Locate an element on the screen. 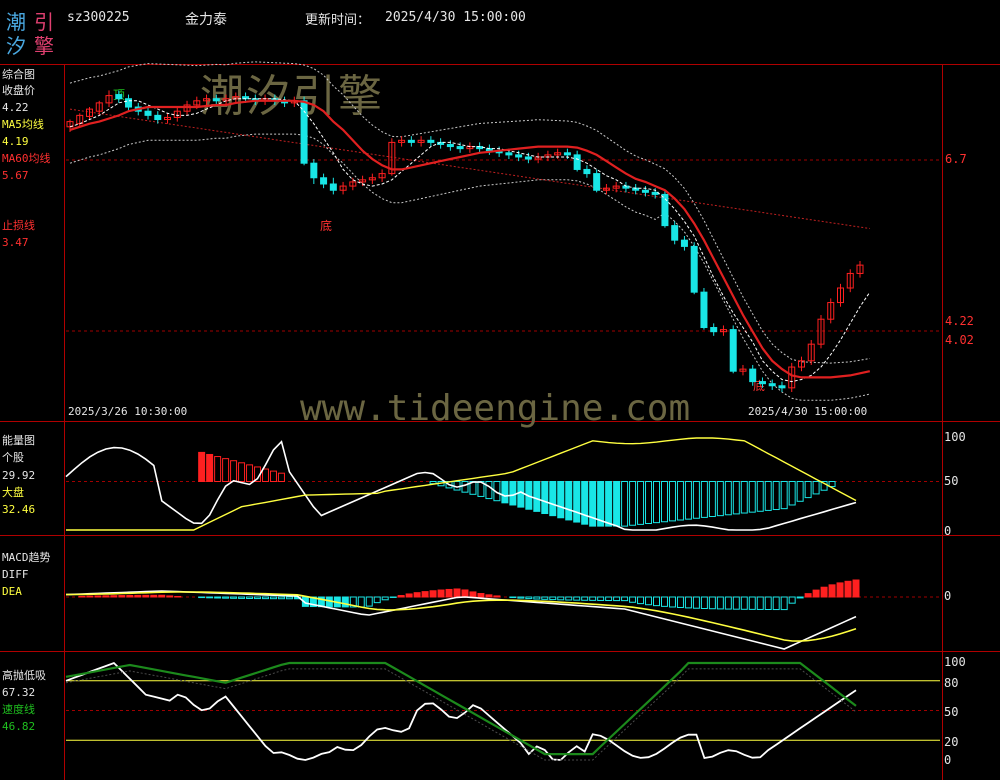  energy-stock-line is located at coordinates (461, 485).